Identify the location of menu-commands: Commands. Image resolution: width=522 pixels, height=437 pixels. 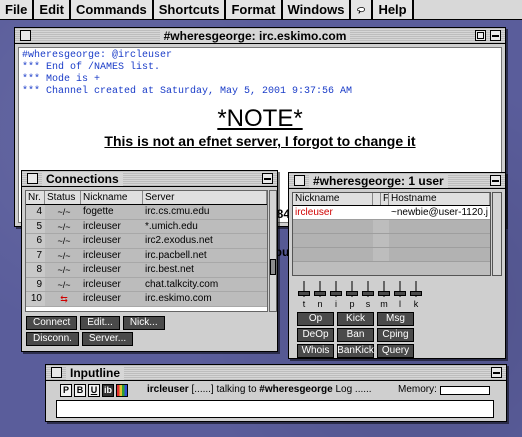
(112, 9).